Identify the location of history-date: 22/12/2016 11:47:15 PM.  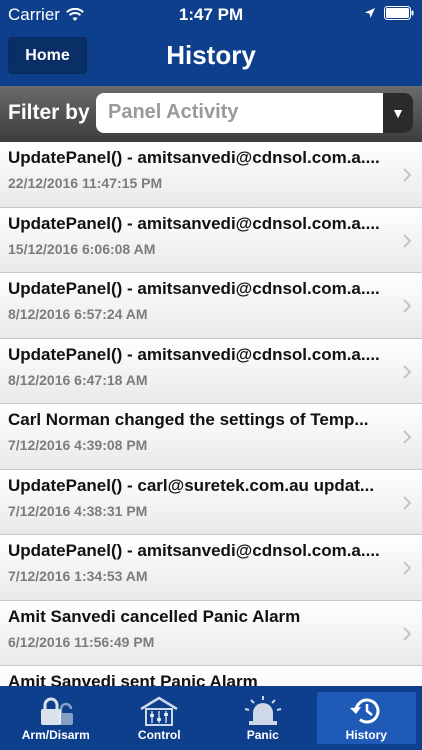
(85, 183).